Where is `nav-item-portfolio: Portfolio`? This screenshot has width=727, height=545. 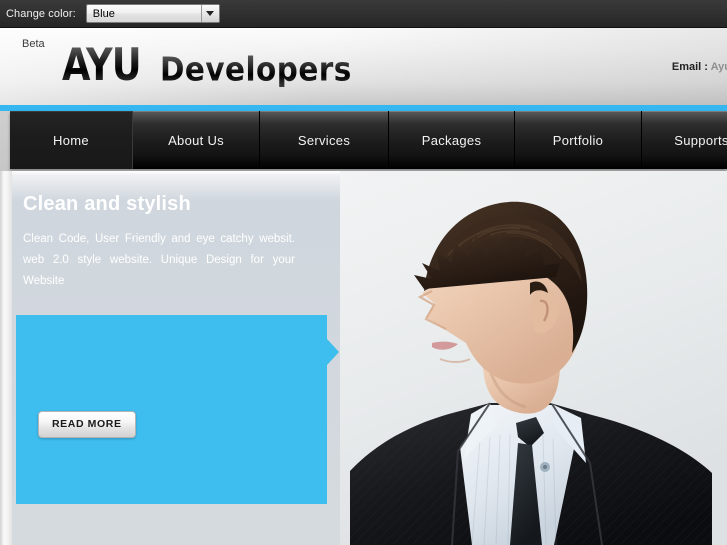
nav-item-portfolio: Portfolio is located at coordinates (578, 140).